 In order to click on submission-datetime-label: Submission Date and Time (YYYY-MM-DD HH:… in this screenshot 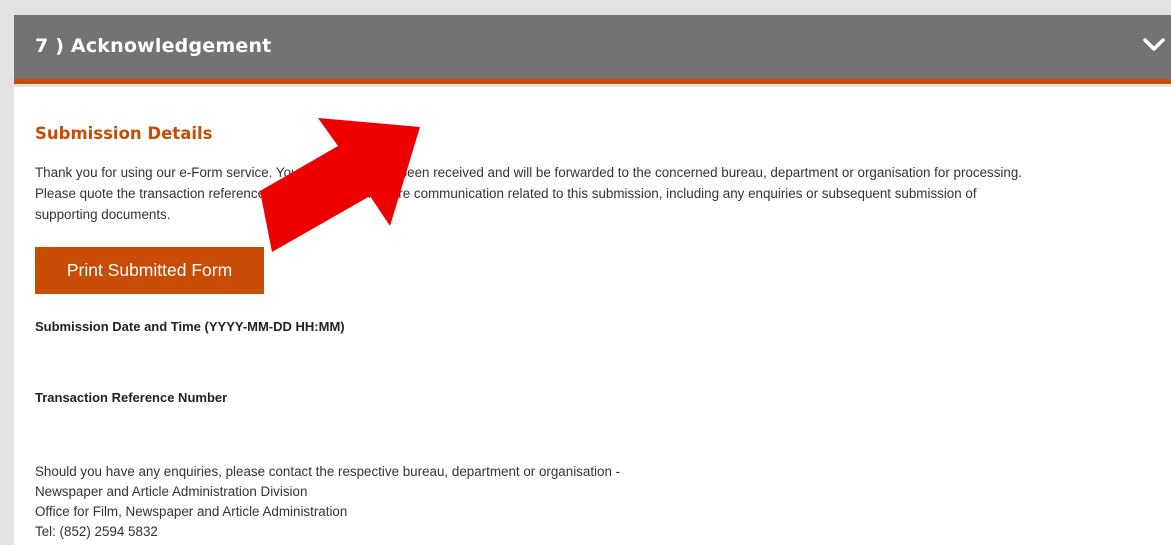, I will do `click(190, 326)`.